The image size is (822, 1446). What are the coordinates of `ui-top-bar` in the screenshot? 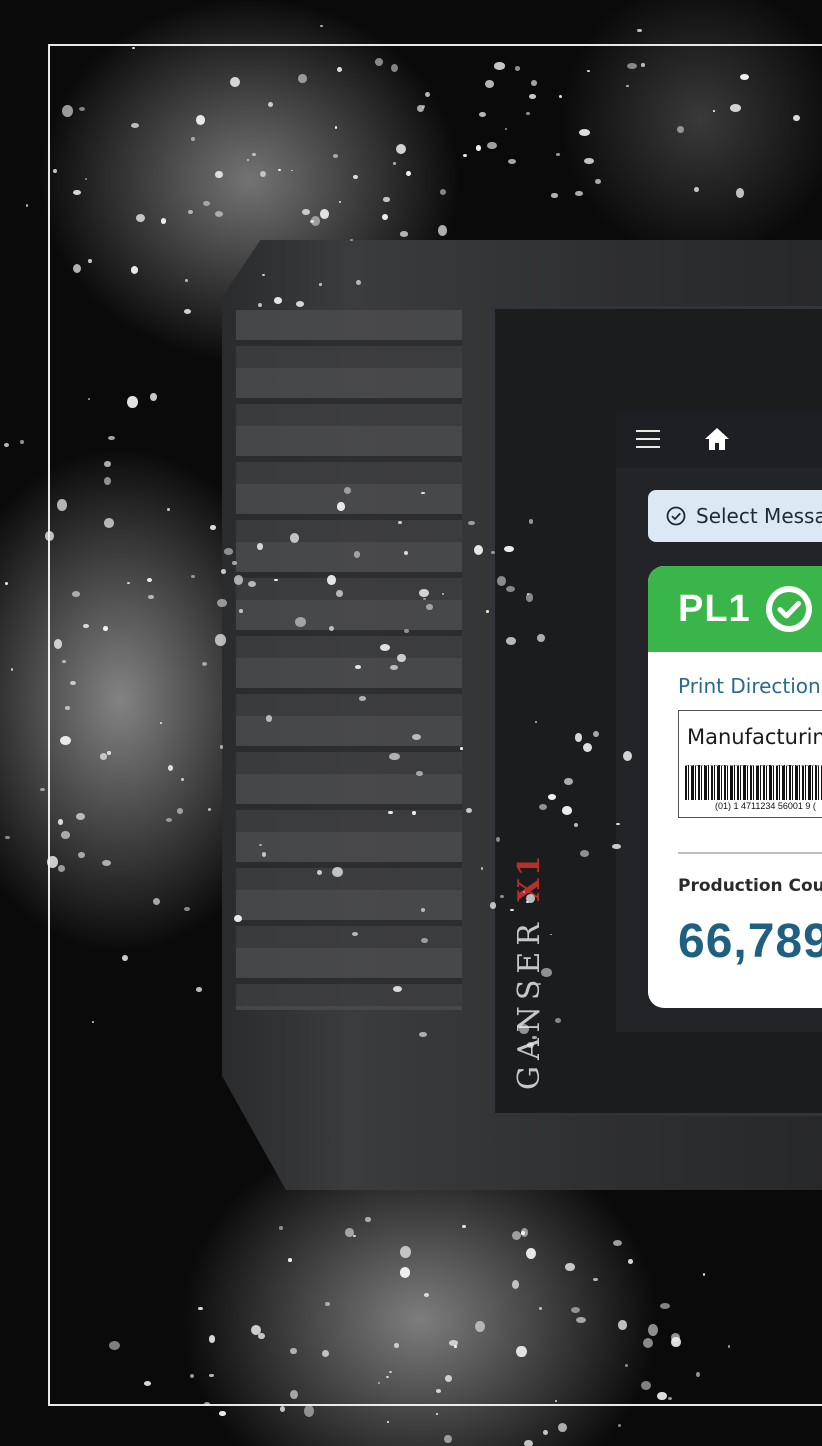 It's located at (719, 440).